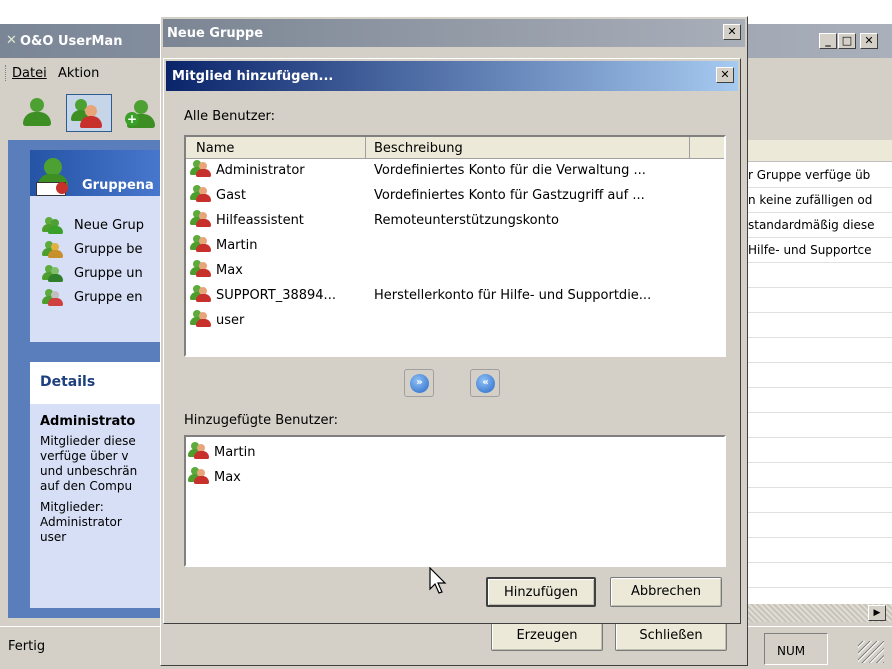 The image size is (892, 669). What do you see at coordinates (732, 32) in the screenshot?
I see `new-group-close-button: ✕` at bounding box center [732, 32].